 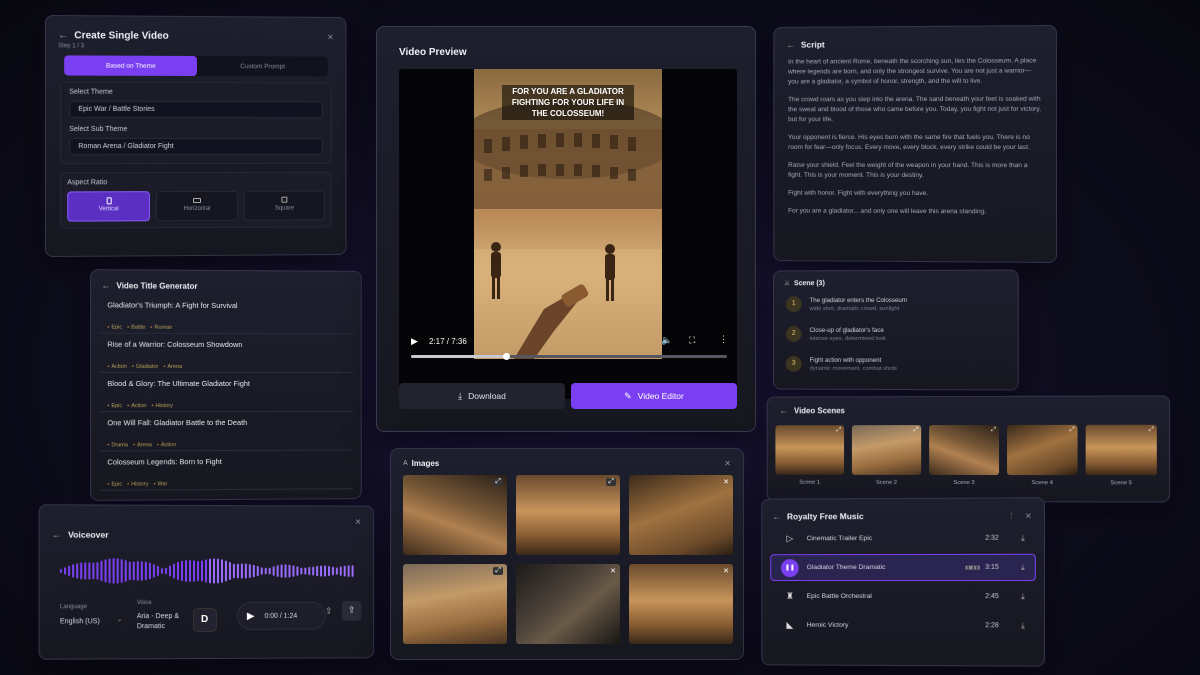 What do you see at coordinates (196, 146) in the screenshot?
I see `subtheme-select: Roman Arena / Gladiator Fight` at bounding box center [196, 146].